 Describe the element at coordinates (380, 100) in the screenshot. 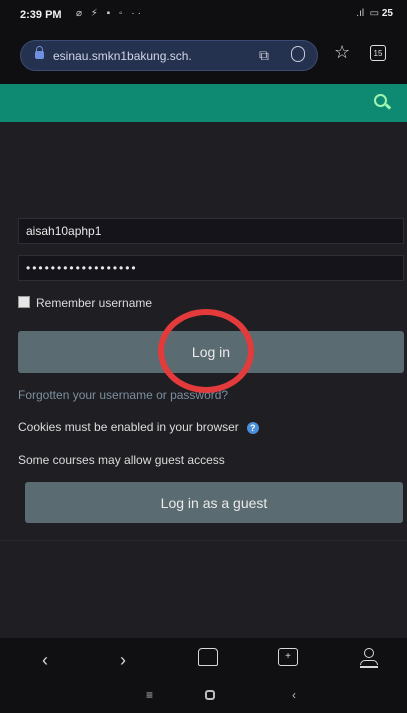

I see `search-icon` at that location.